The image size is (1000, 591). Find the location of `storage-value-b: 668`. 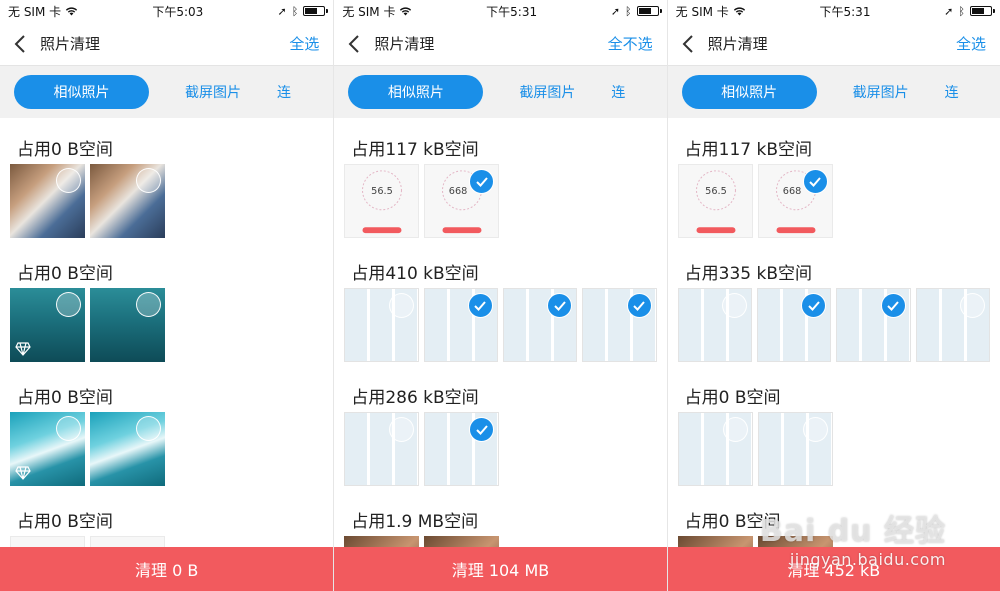

storage-value-b: 668 is located at coordinates (791, 191).